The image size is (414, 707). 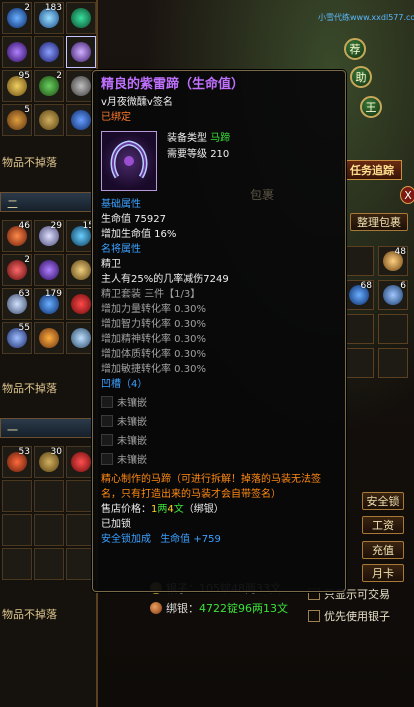 I want to click on set-bonus: 增加敏捷转化率 0.30%, so click(x=153, y=369).